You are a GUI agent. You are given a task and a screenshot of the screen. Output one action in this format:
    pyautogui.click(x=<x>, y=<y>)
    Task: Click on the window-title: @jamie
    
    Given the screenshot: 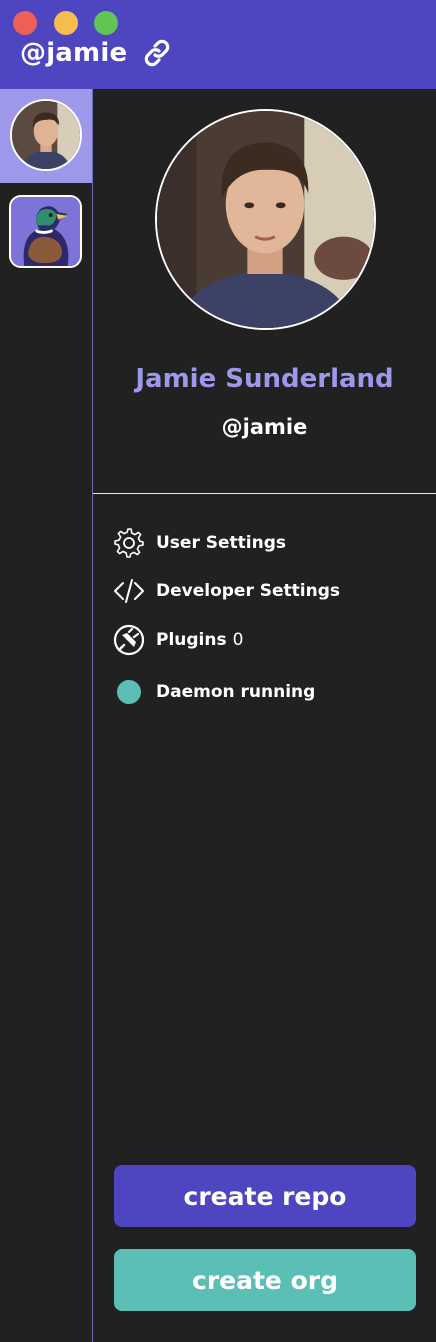 What is the action you would take?
    pyautogui.click(x=74, y=53)
    